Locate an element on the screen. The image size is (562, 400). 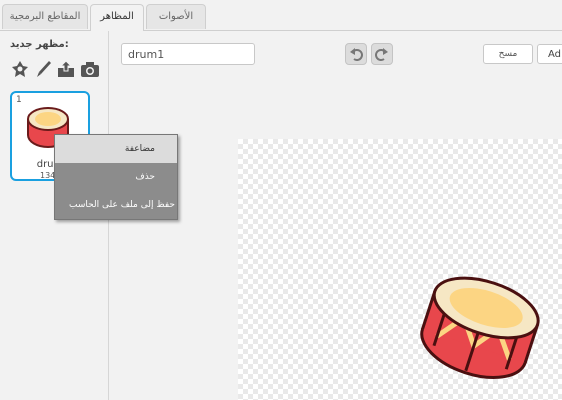
undo-button is located at coordinates (356, 54).